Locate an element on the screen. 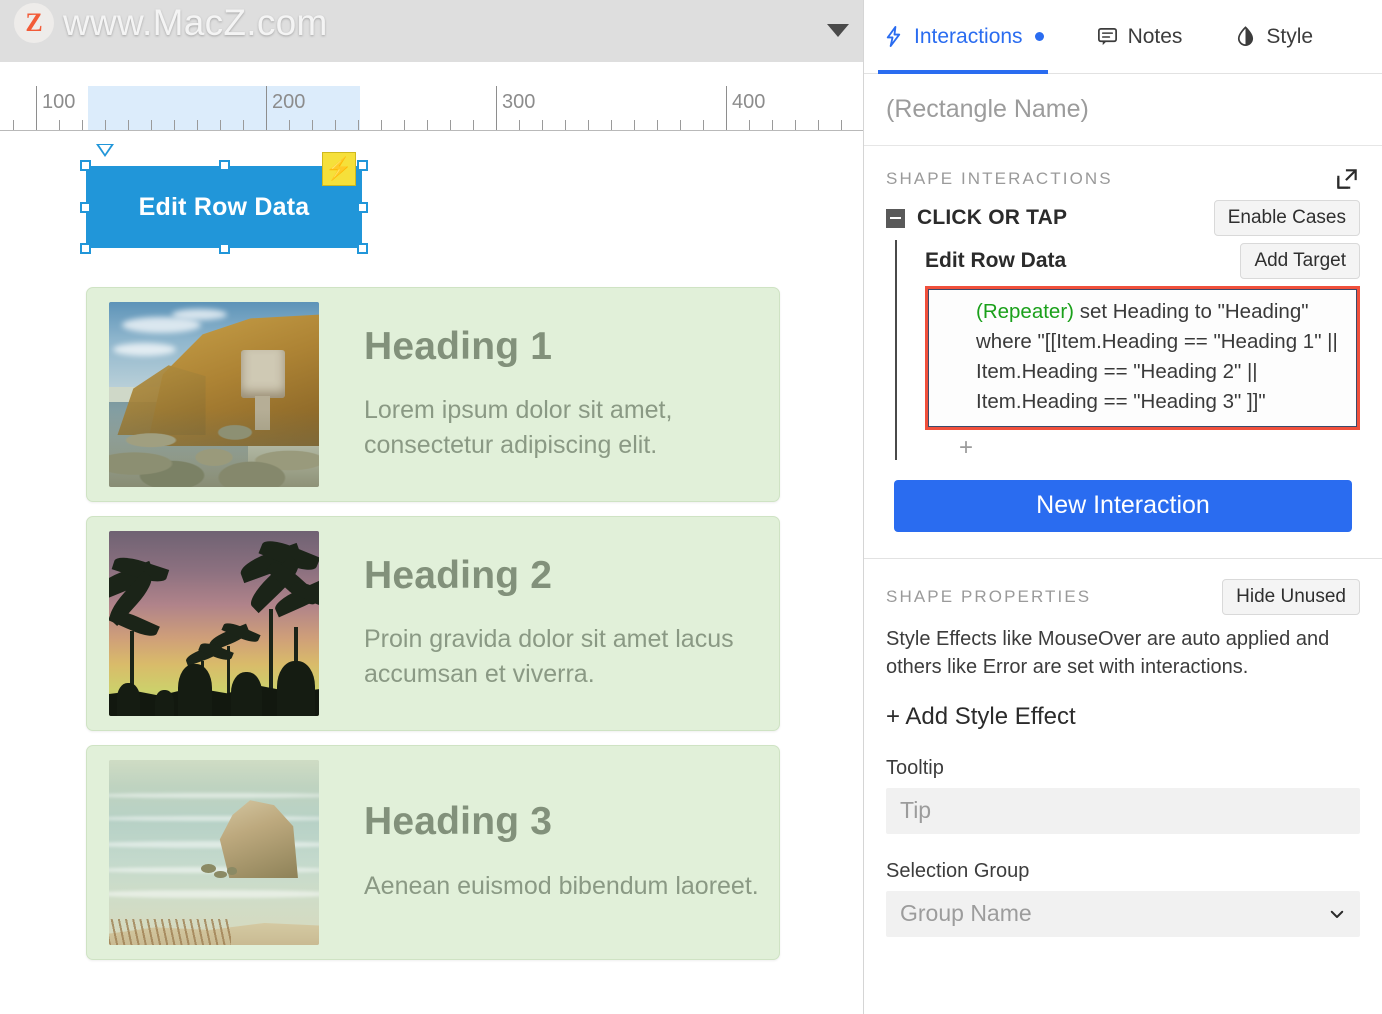 This screenshot has width=1382, height=1014. inspector-tabs: Interactions Notes Style is located at coordinates (1123, 37).